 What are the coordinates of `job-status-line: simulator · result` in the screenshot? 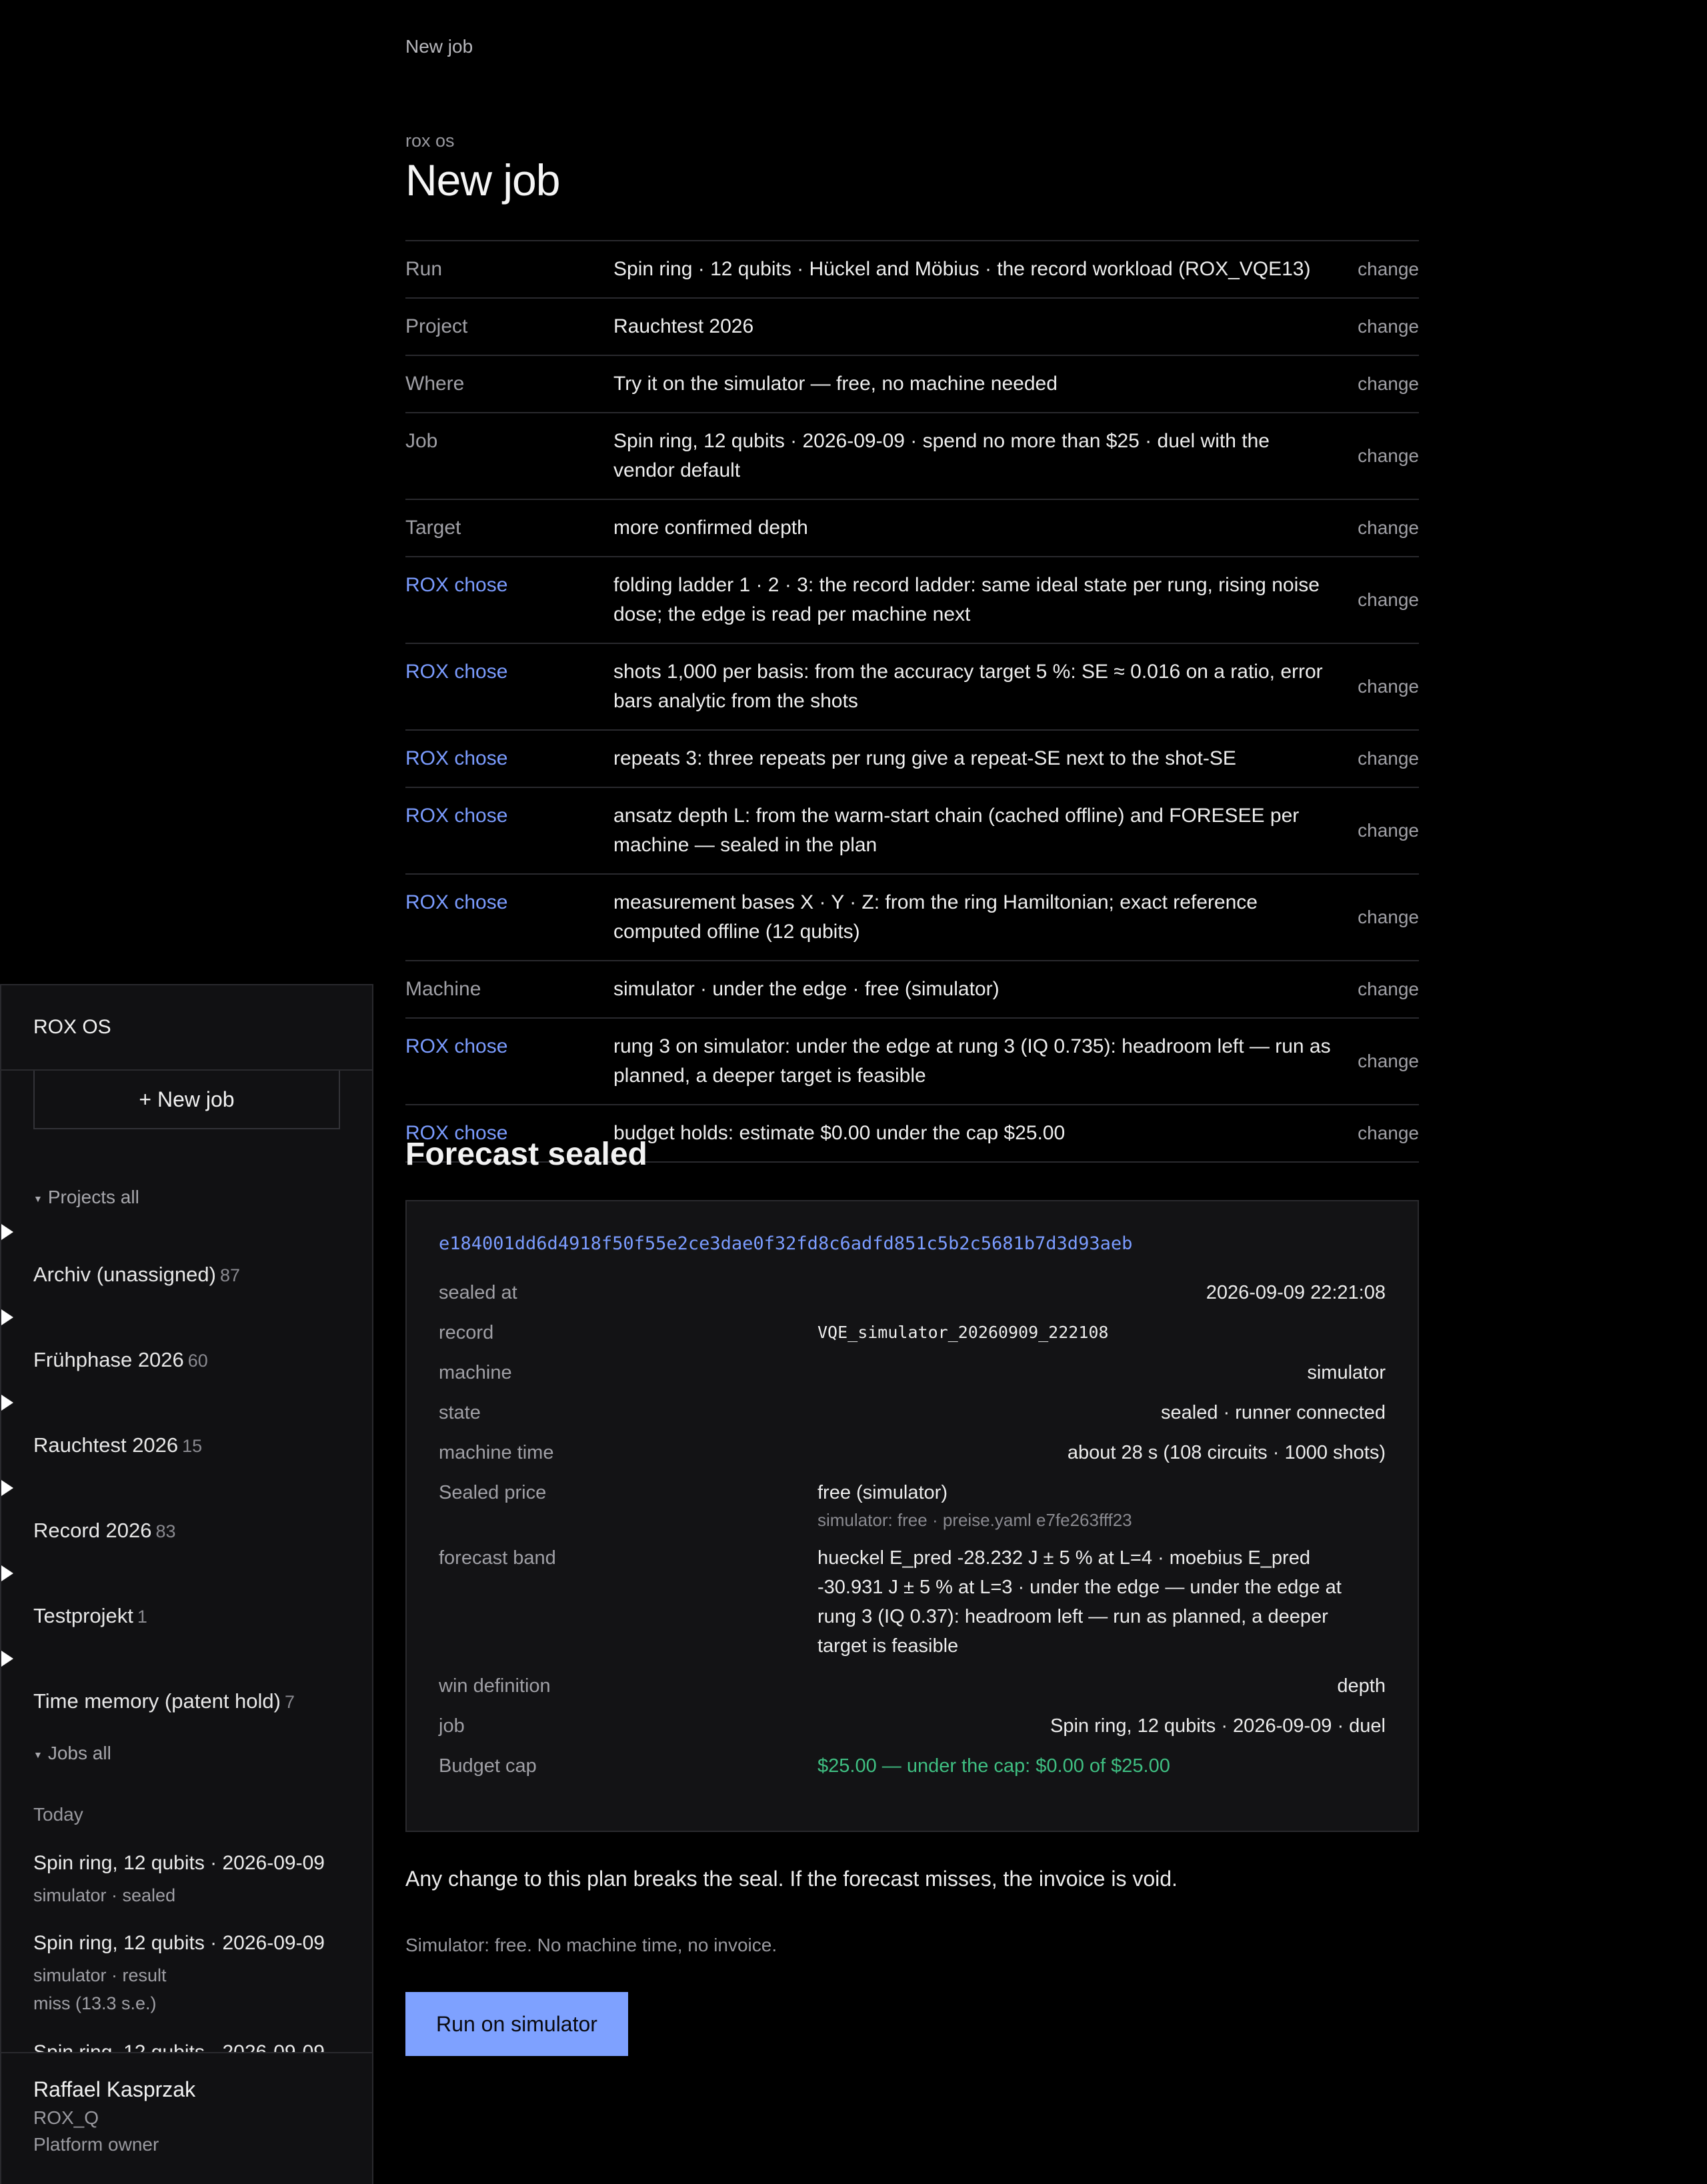 It's located at (100, 1975).